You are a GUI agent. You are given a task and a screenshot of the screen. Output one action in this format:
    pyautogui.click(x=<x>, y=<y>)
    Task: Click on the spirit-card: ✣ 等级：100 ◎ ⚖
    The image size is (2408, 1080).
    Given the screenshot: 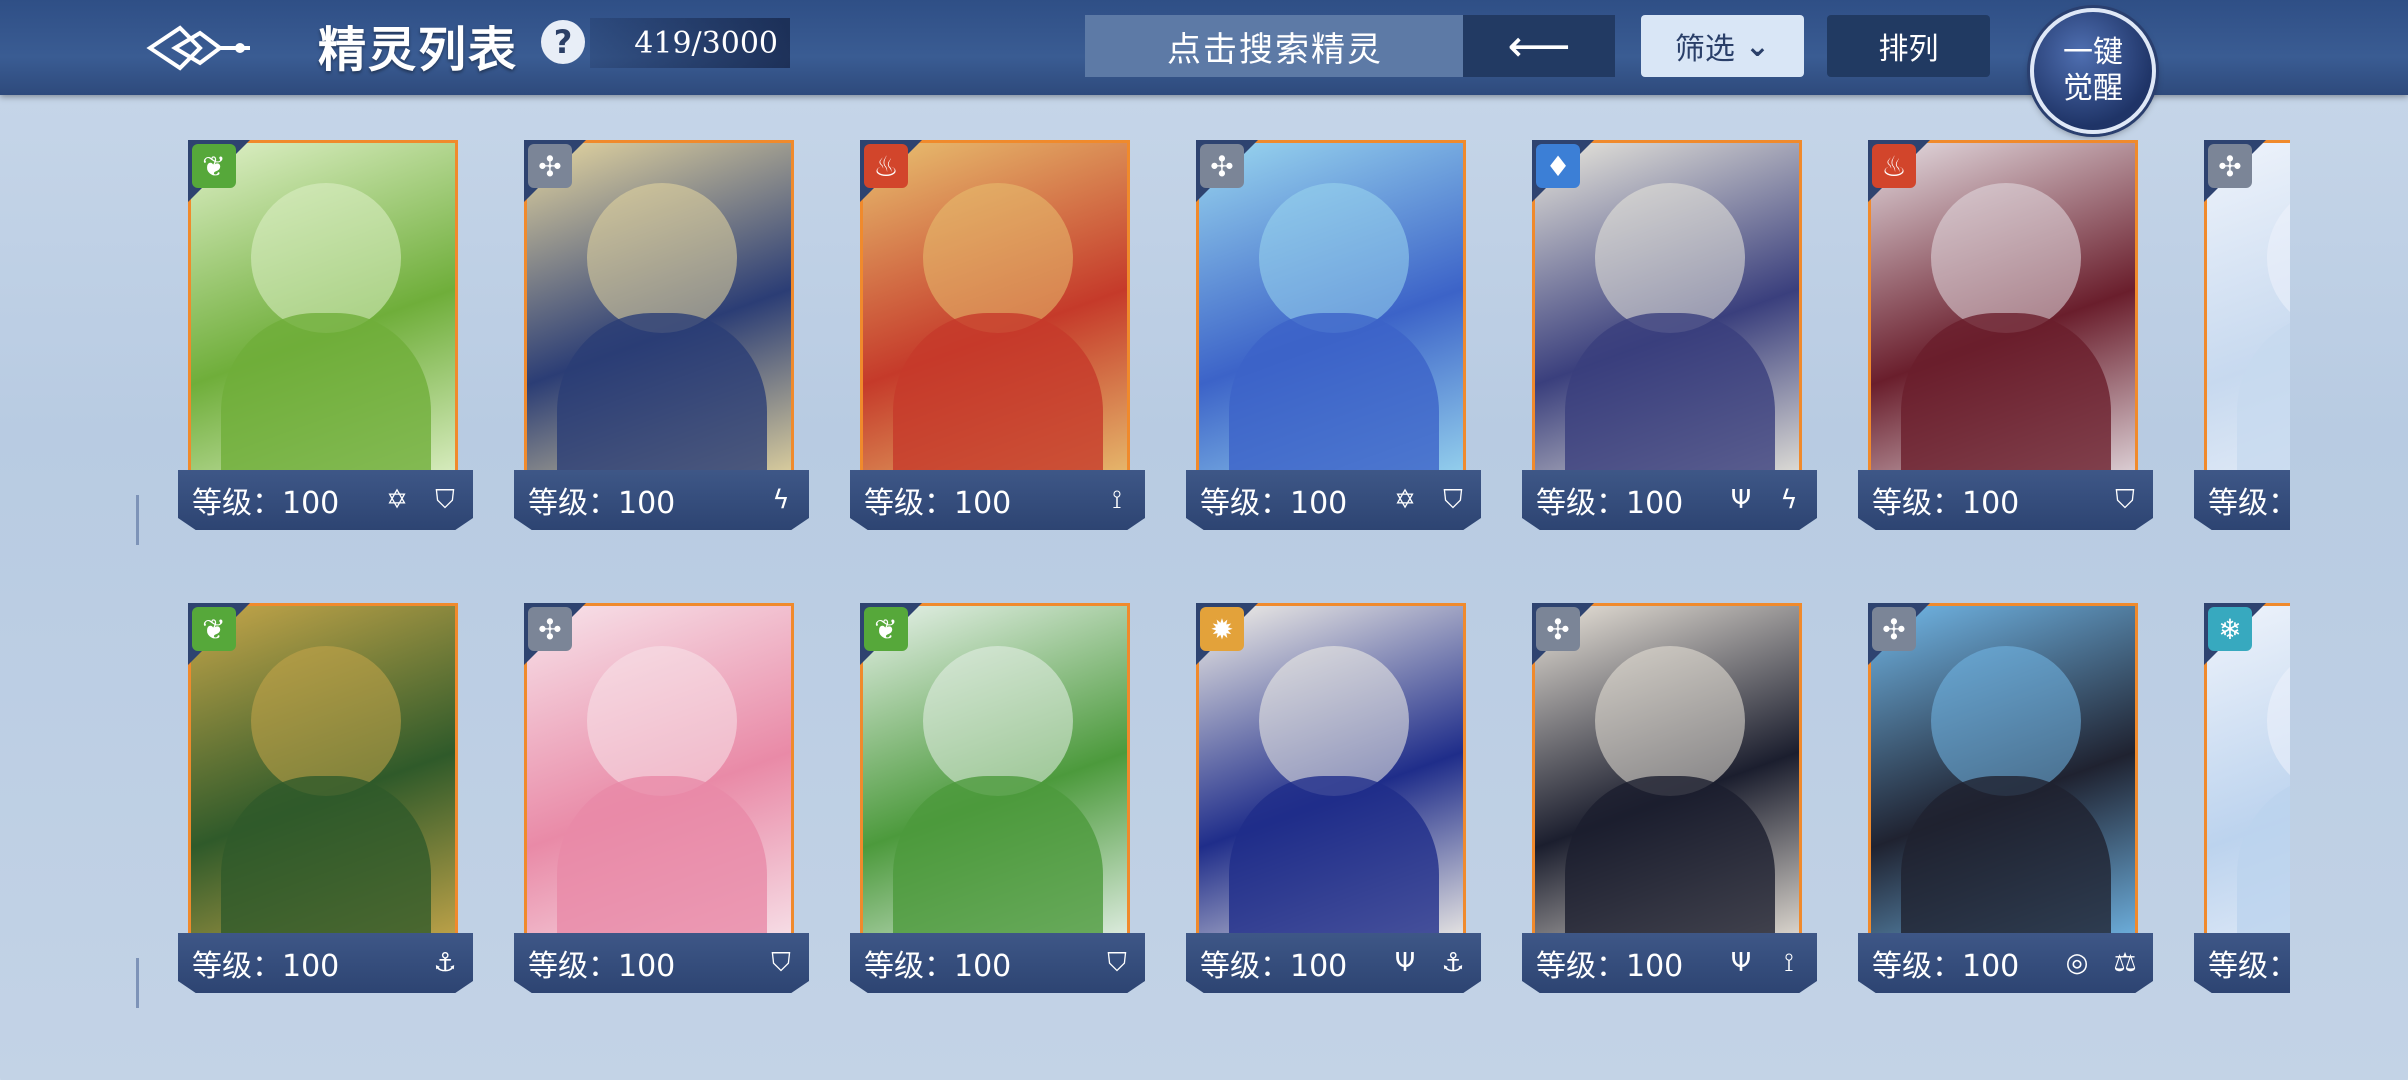 What is the action you would take?
    pyautogui.click(x=2030, y=803)
    